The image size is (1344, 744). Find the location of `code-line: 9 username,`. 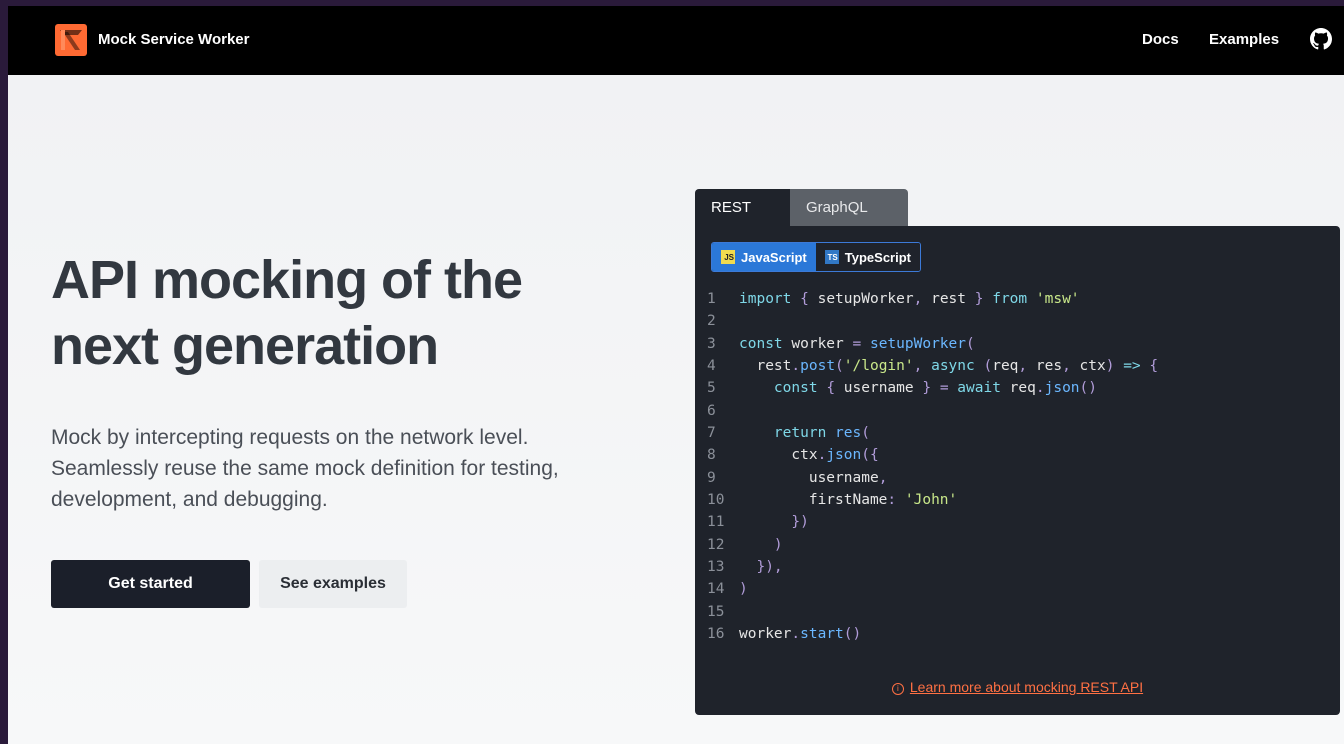

code-line: 9 username, is located at coordinates (797, 477).